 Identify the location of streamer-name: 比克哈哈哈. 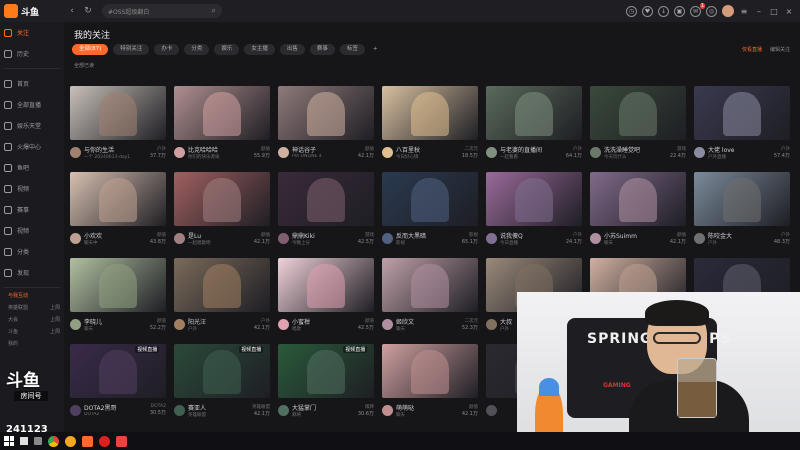
(221, 149).